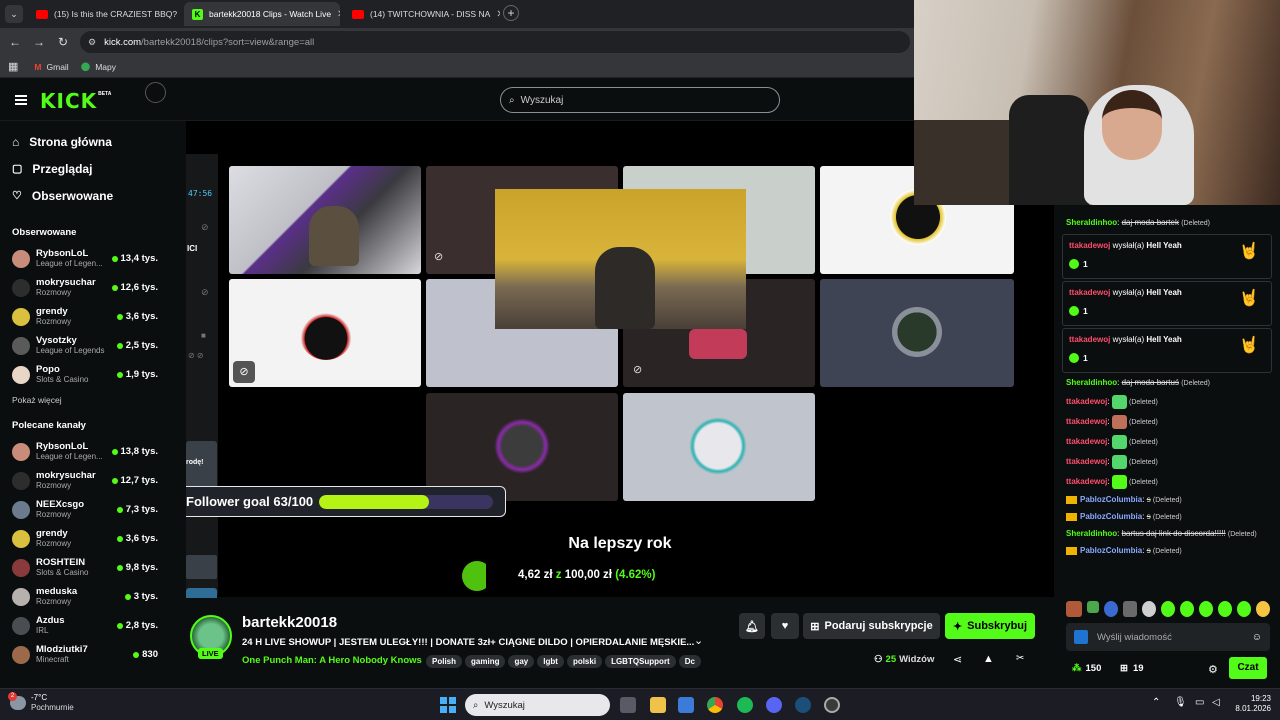 The image size is (1280, 720). What do you see at coordinates (640, 661) in the screenshot?
I see `stream-tag: LGBTQSupport` at bounding box center [640, 661].